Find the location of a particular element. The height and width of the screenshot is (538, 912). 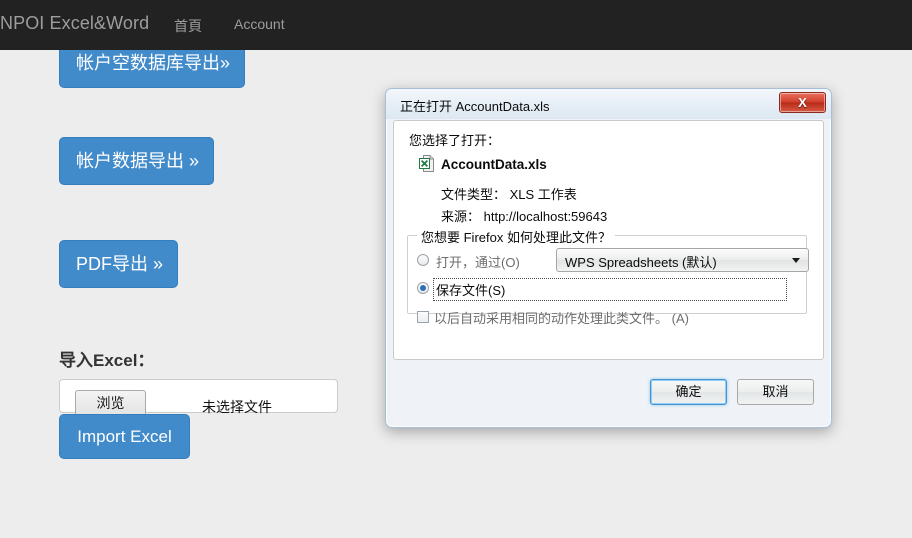

ok-button: 确定 is located at coordinates (688, 392).